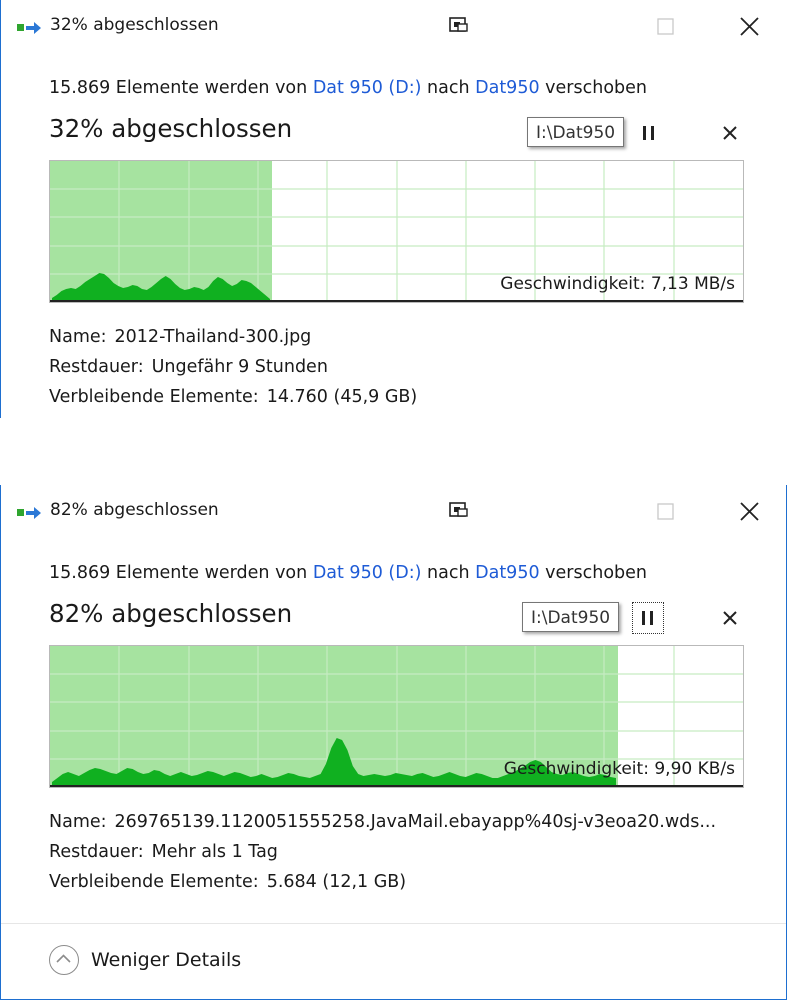 Image resolution: width=787 pixels, height=1000 pixels. I want to click on window-title: 32% abgeschlossen, so click(134, 25).